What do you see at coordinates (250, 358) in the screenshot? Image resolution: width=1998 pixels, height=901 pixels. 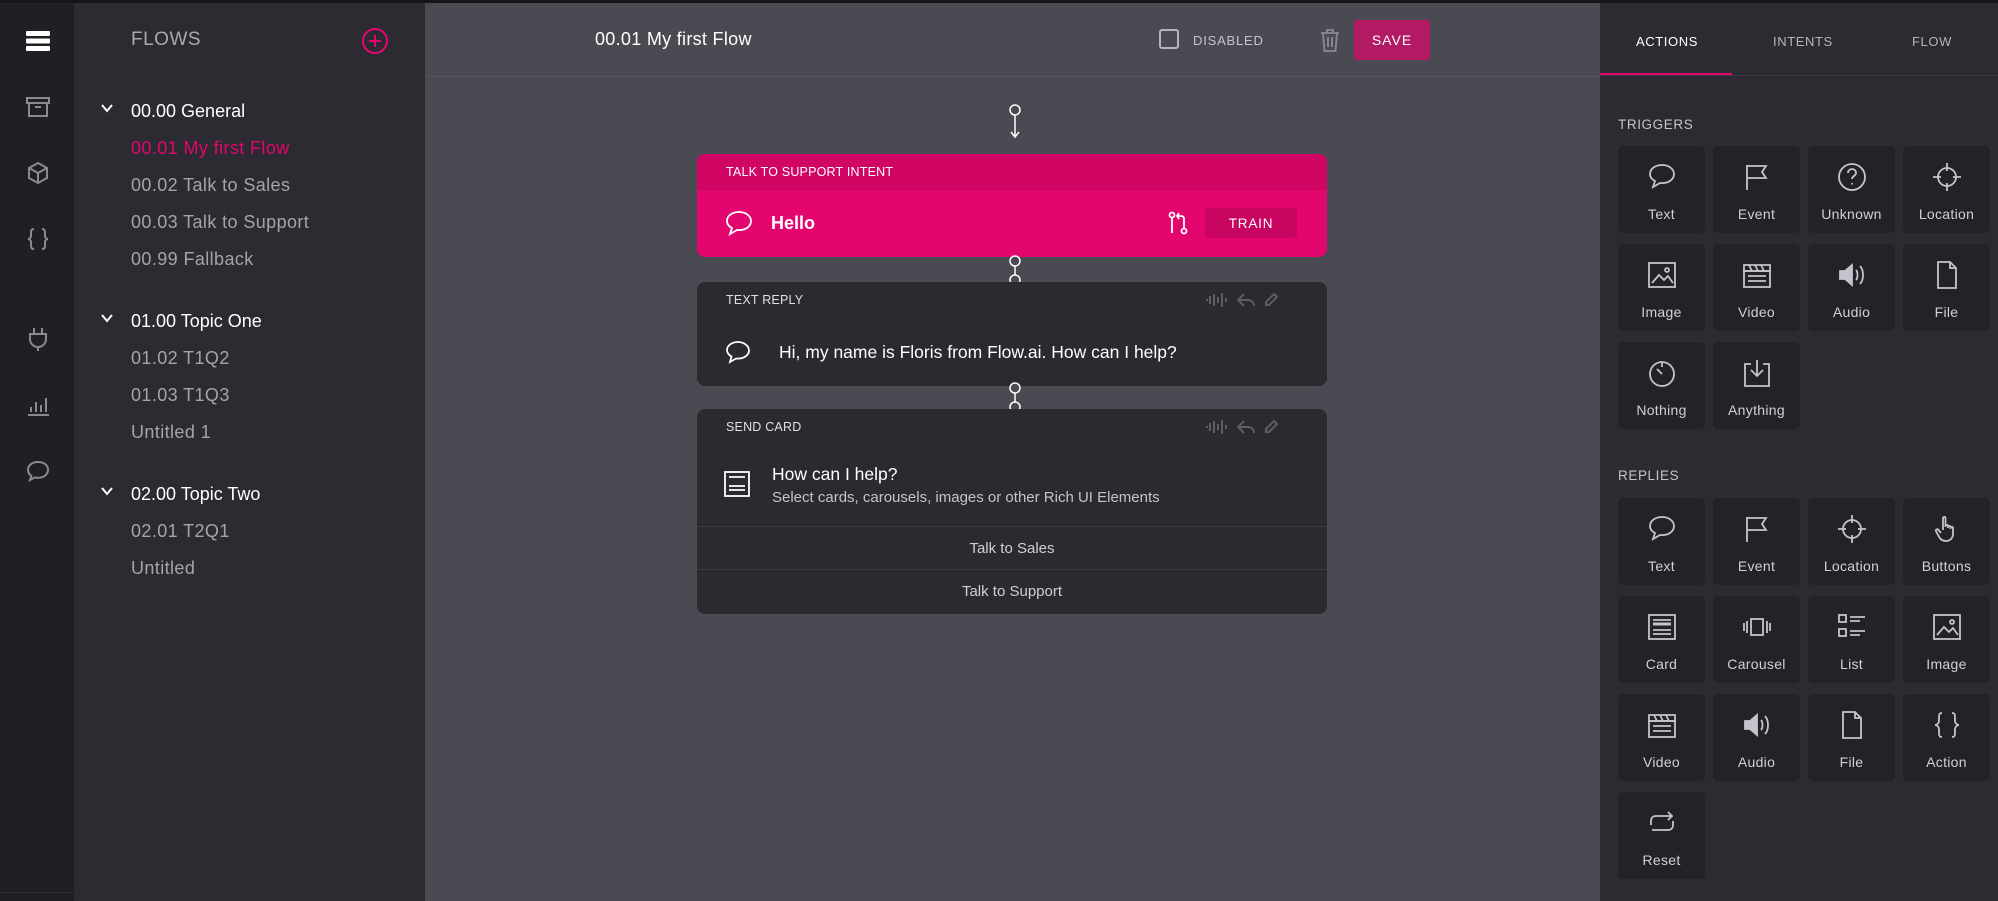 I see `flow-item: 01.02 T1Q2` at bounding box center [250, 358].